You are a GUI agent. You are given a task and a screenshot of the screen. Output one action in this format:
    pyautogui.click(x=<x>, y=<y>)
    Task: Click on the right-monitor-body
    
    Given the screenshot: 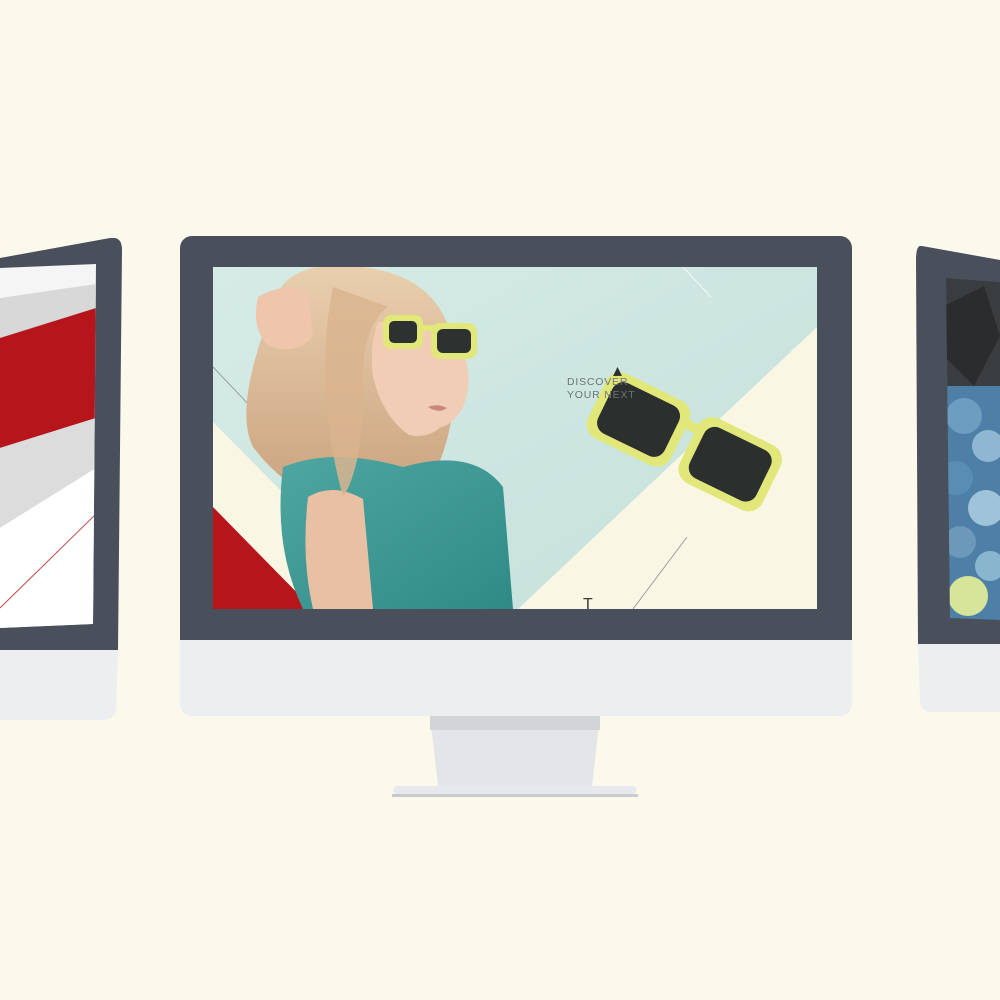 What is the action you would take?
    pyautogui.click(x=958, y=479)
    